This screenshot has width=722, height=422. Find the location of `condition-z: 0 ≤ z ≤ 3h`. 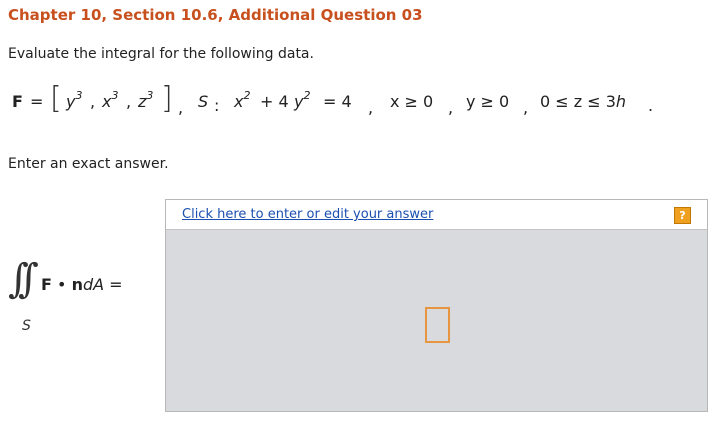

condition-z: 0 ≤ z ≤ 3h is located at coordinates (583, 101).